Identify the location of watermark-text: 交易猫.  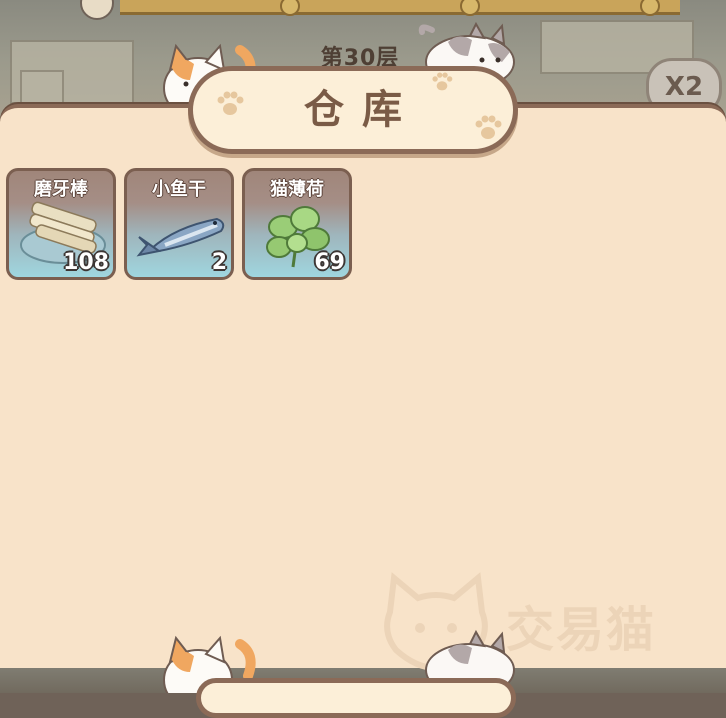
(581, 630).